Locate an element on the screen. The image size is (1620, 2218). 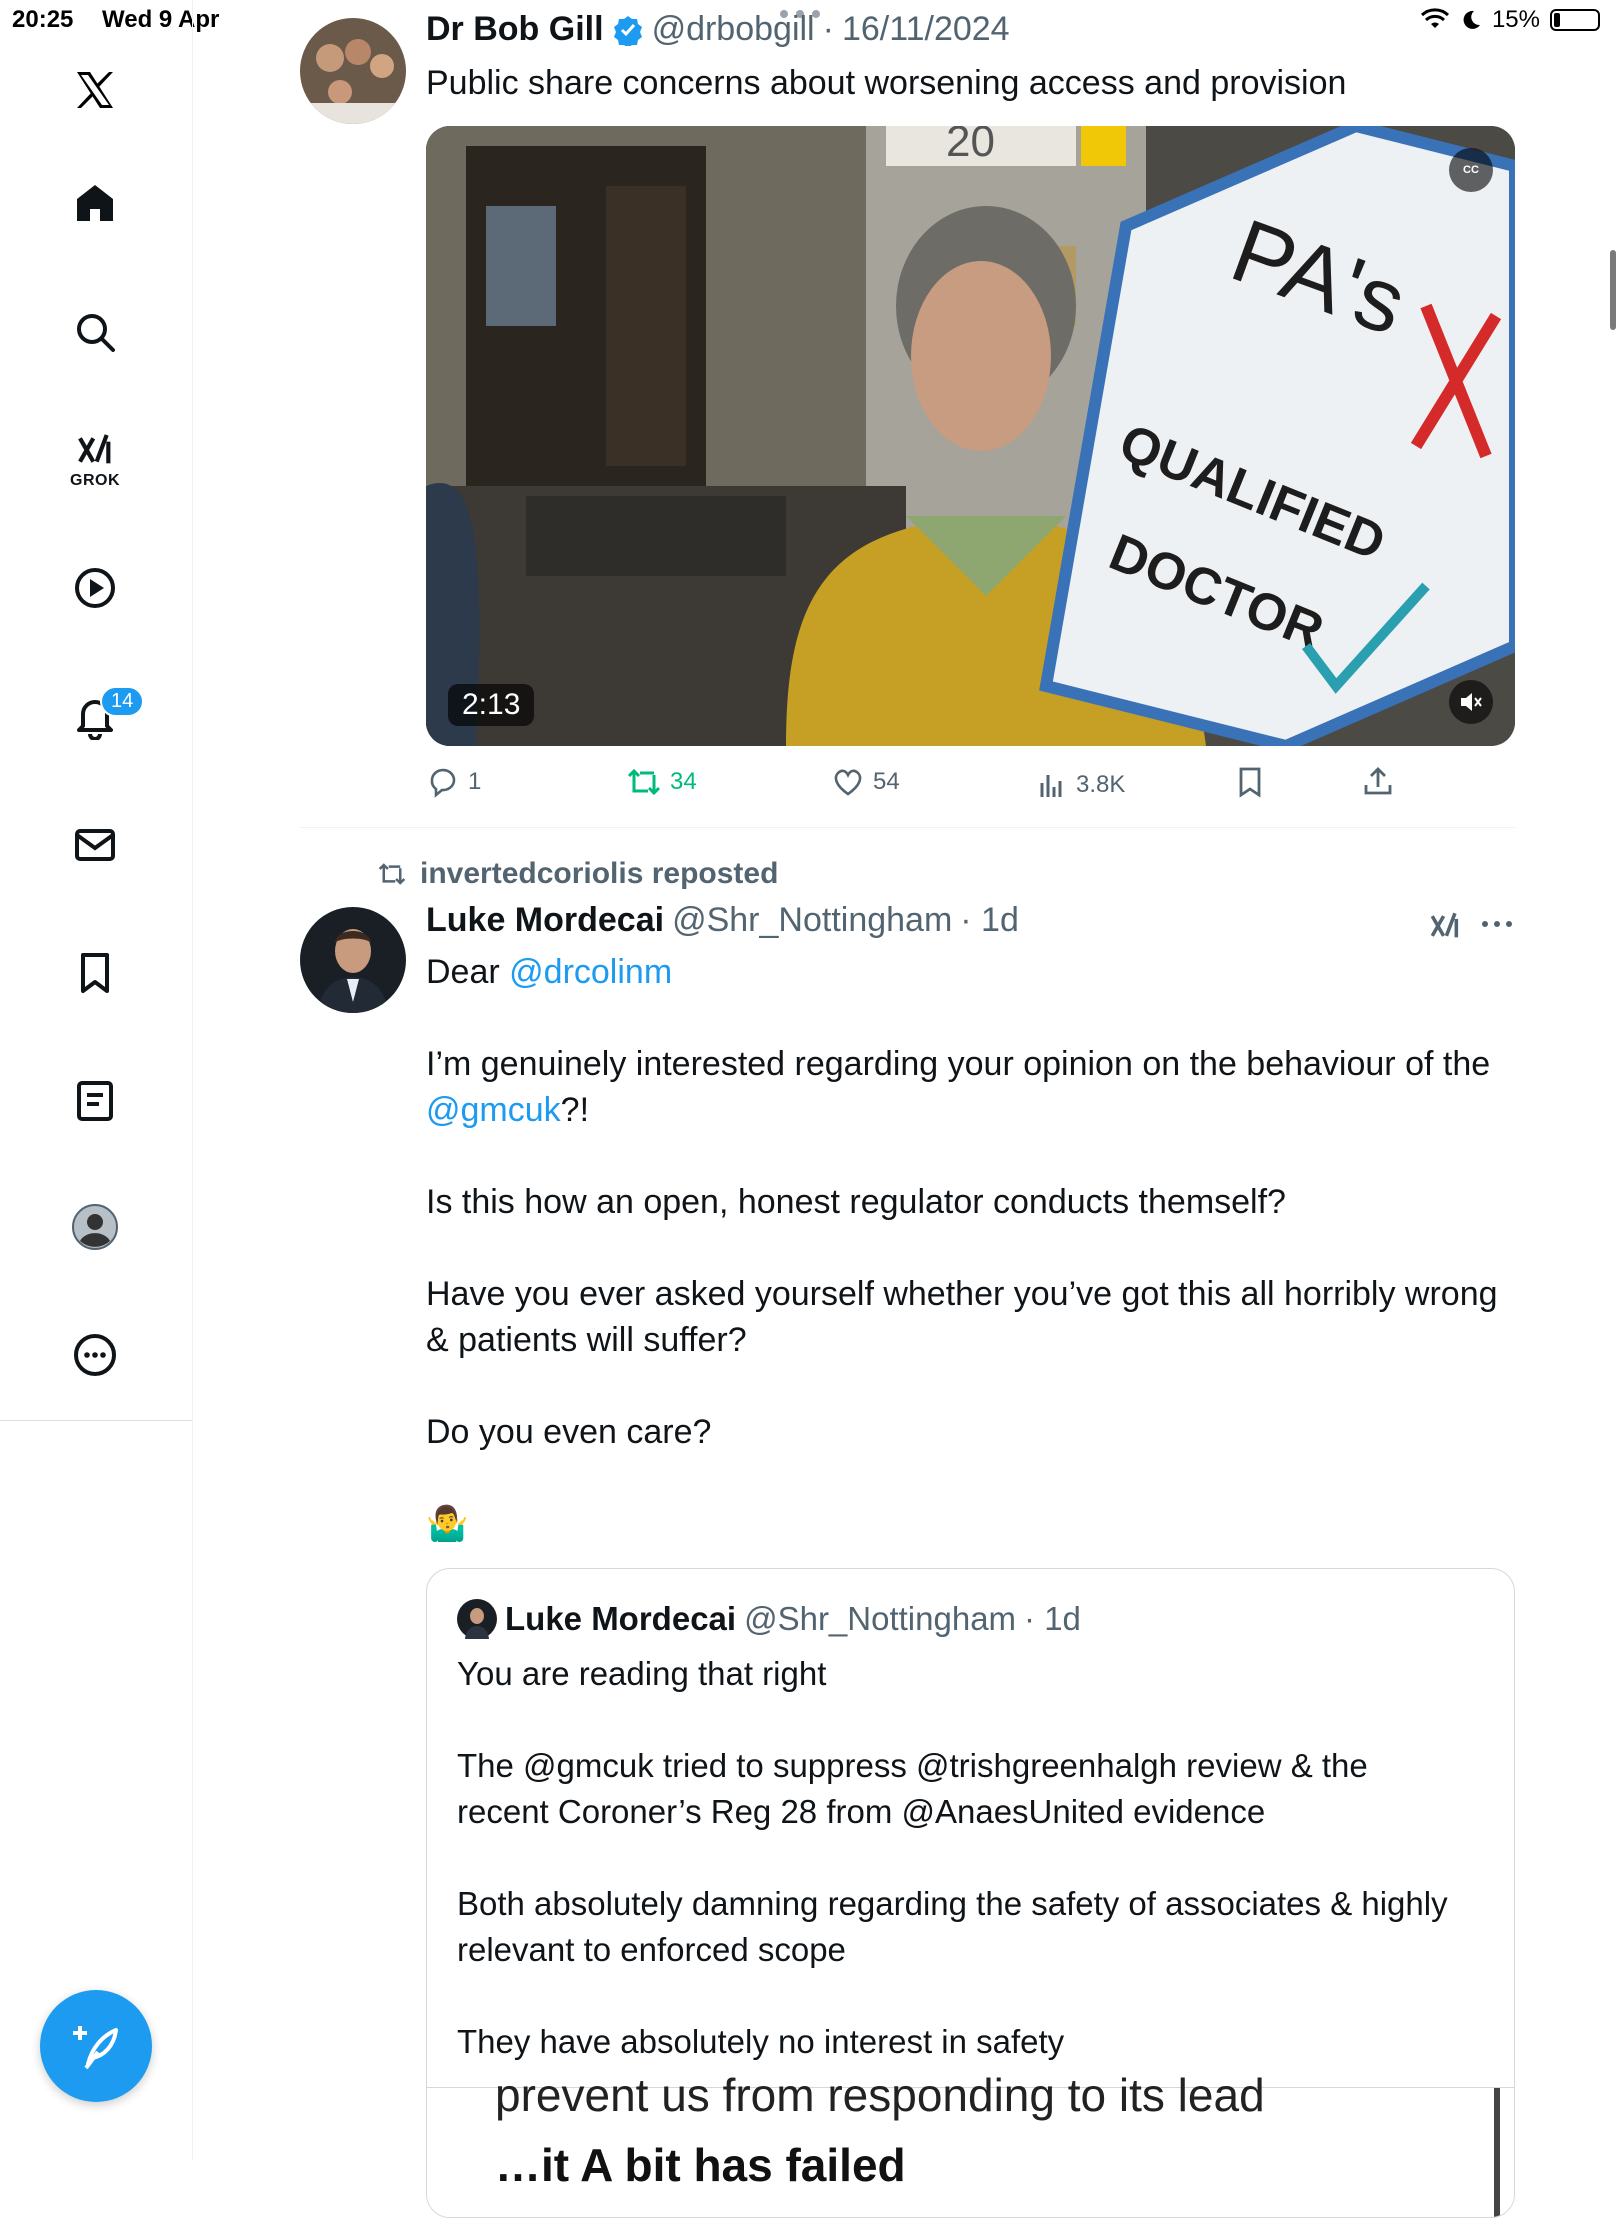
more-circle-icon is located at coordinates (95, 1355).